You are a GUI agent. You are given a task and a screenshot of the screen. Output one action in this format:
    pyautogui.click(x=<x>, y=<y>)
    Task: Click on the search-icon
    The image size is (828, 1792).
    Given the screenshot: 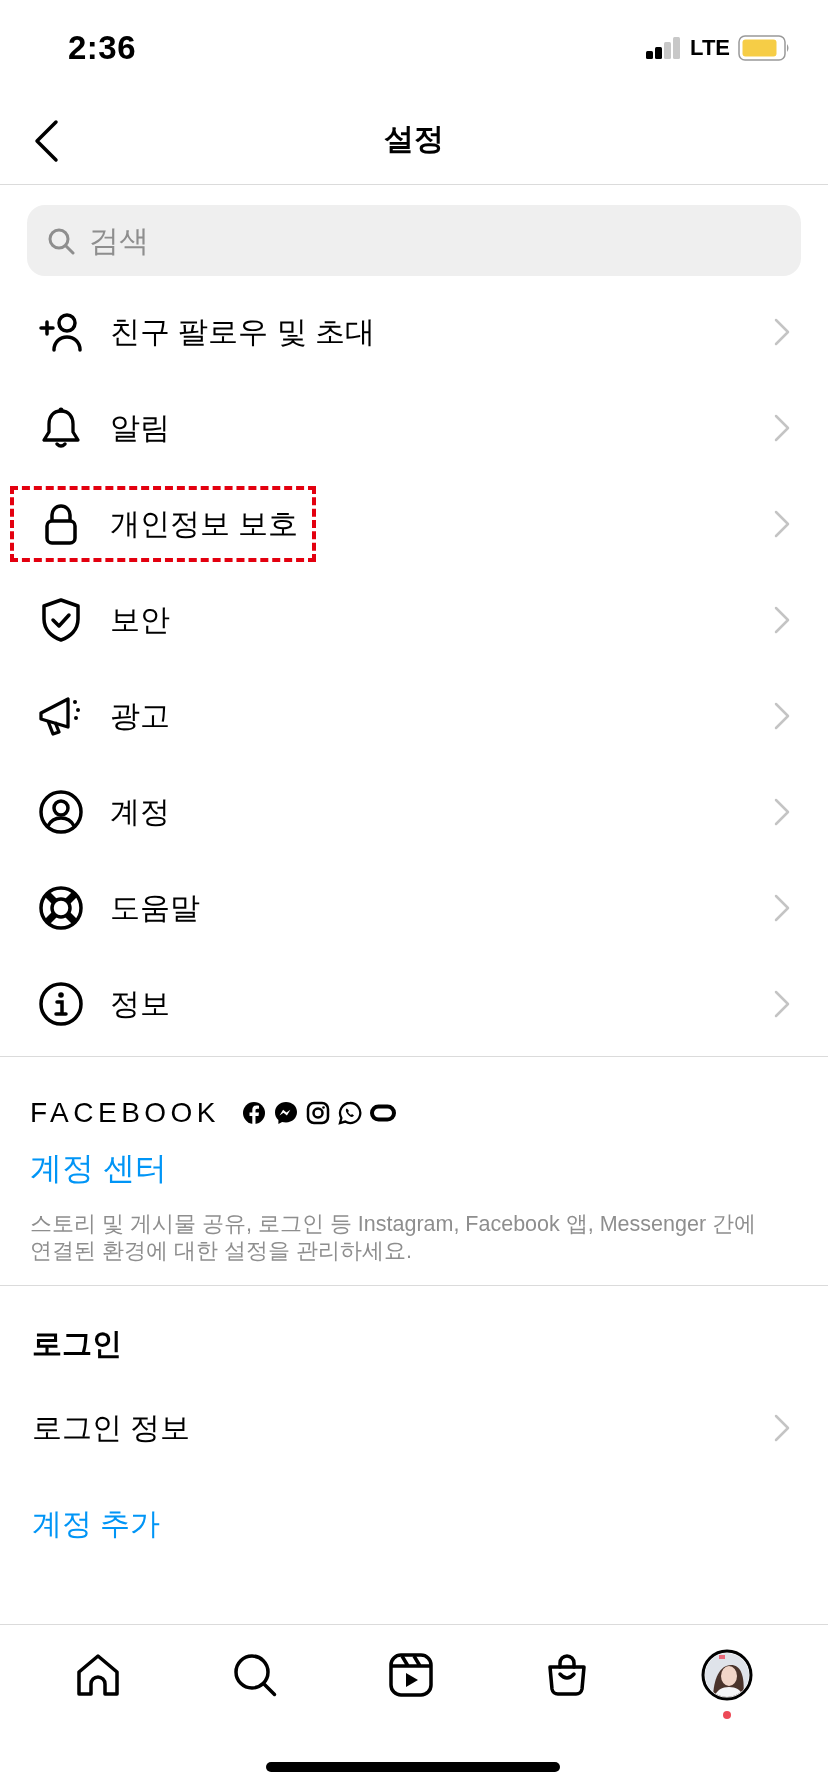 What is the action you would take?
    pyautogui.click(x=61, y=241)
    